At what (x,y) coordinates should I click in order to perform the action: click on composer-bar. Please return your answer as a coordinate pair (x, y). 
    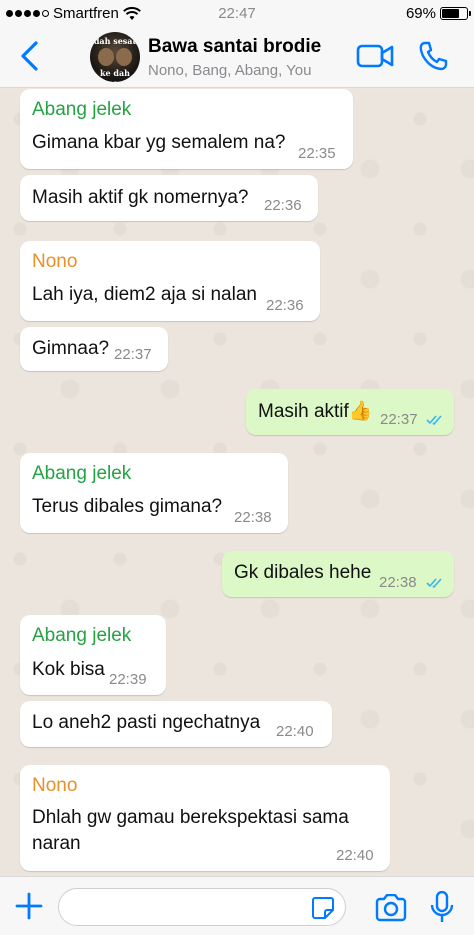
    Looking at the image, I should click on (237, 905).